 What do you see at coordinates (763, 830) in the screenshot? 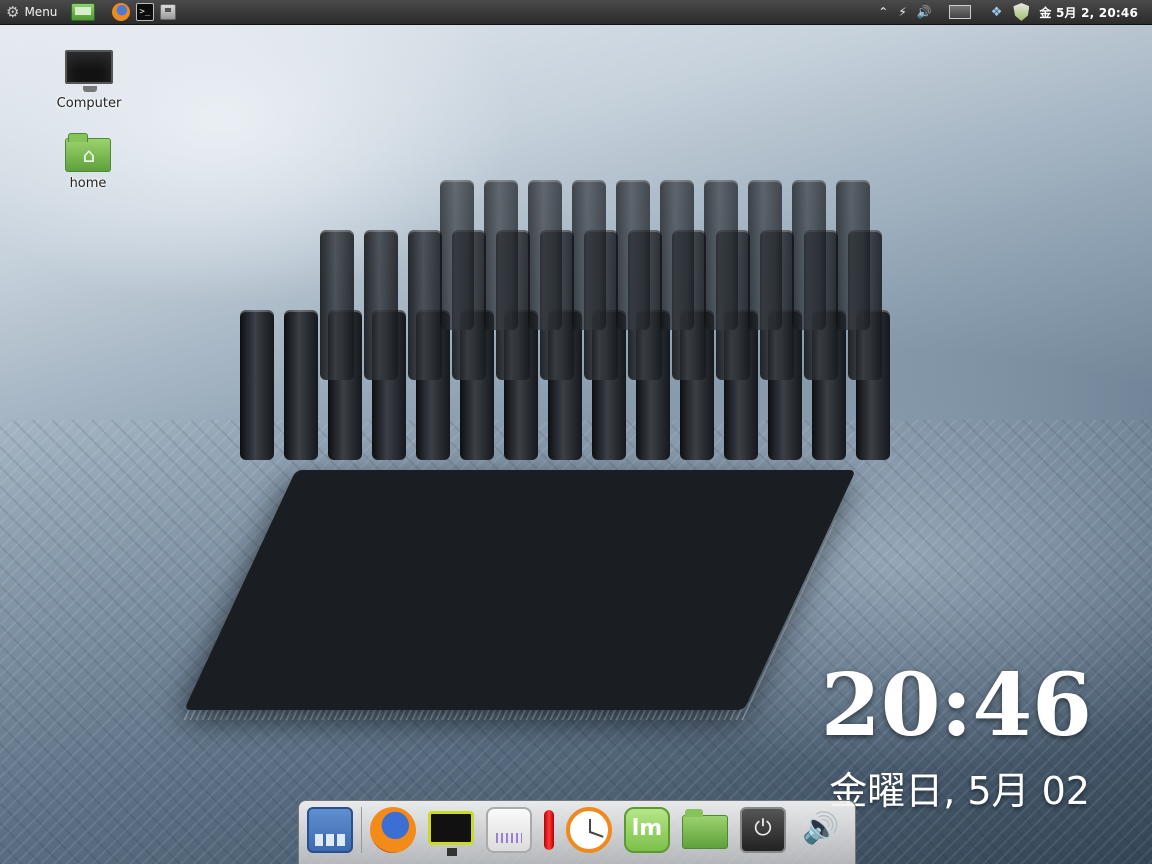
I see `power-icon: ⏻` at bounding box center [763, 830].